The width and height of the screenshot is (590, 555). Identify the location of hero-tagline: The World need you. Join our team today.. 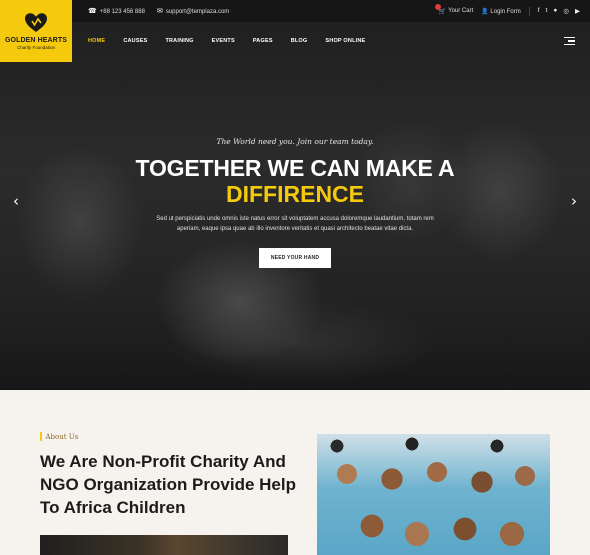
(295, 141).